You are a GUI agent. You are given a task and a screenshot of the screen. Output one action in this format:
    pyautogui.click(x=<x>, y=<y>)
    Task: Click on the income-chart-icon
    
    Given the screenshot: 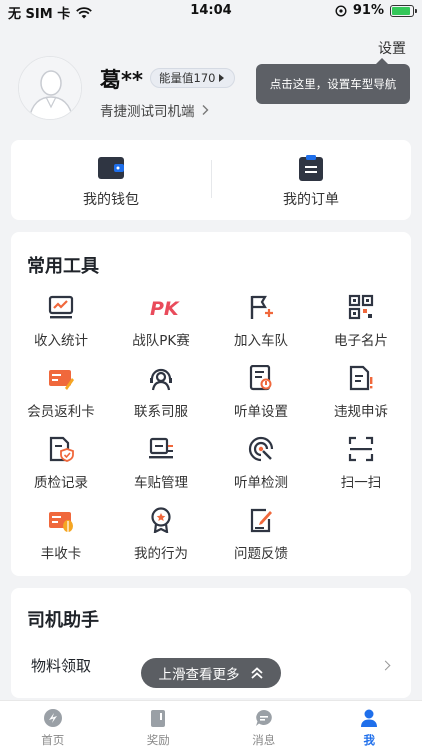 What is the action you would take?
    pyautogui.click(x=61, y=307)
    